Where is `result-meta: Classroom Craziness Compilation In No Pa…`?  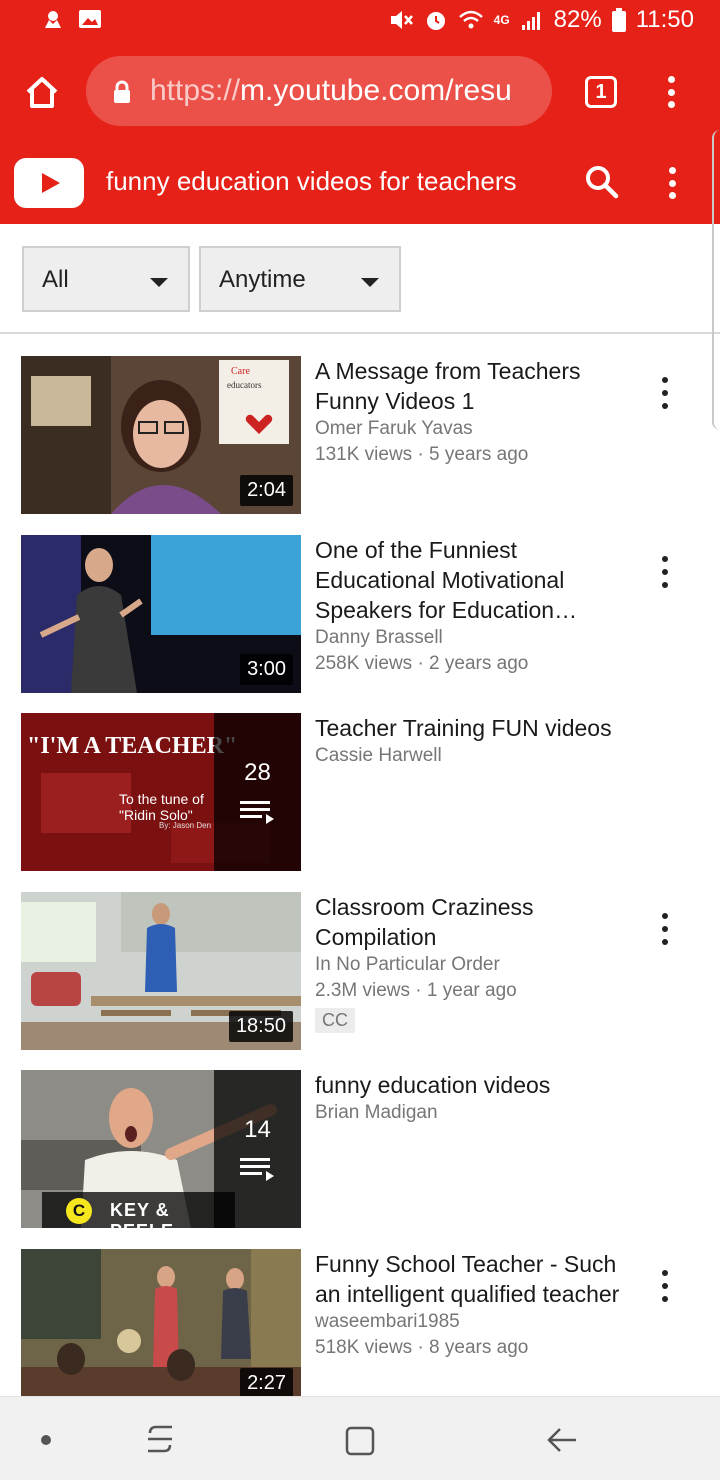
result-meta: Classroom Craziness Compilation In No Pa… is located at coordinates (475, 962).